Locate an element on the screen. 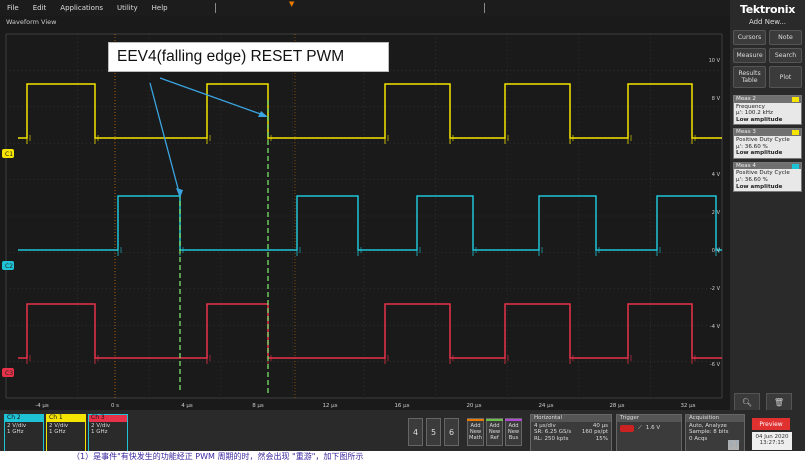 This screenshot has width=805, height=461. channel-5-button: 5 is located at coordinates (433, 432).